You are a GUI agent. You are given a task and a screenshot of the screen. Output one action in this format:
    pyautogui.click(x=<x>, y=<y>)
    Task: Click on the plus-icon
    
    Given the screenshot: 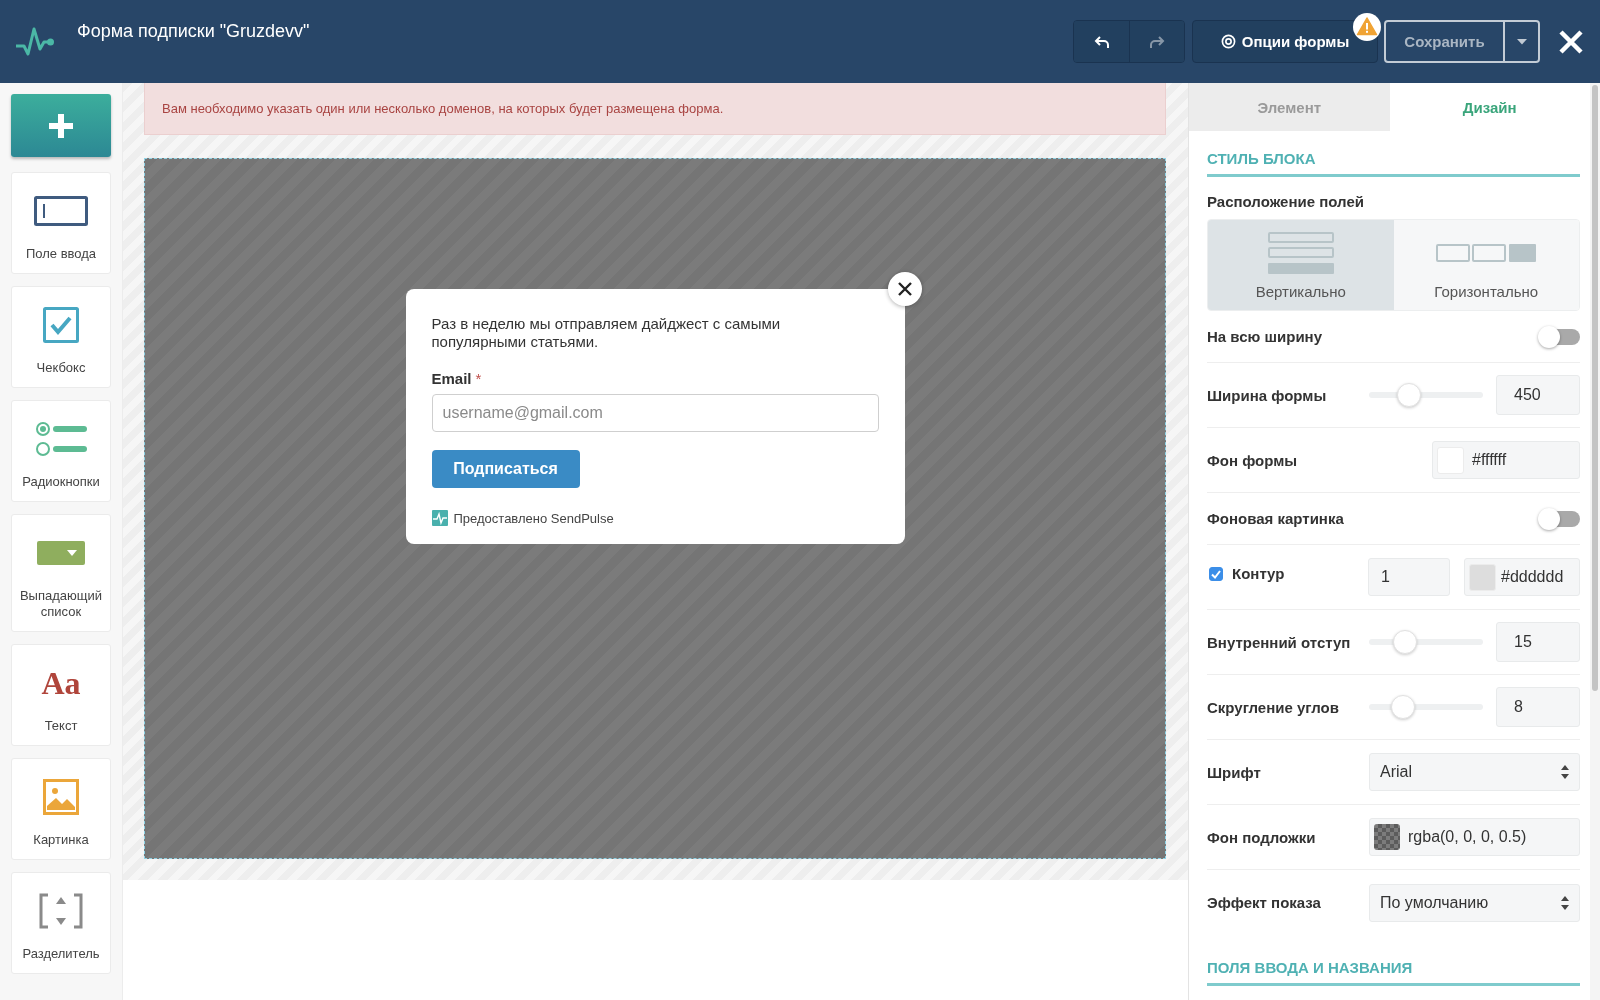 What is the action you would take?
    pyautogui.click(x=61, y=125)
    